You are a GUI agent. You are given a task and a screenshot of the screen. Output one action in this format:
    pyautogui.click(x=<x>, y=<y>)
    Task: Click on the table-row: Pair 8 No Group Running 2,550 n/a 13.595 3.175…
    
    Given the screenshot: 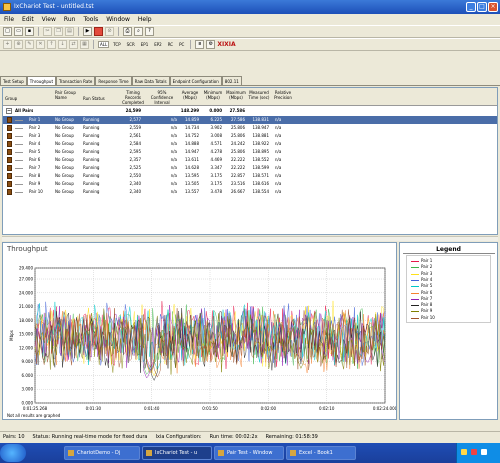 What is the action you would take?
    pyautogui.click(x=250, y=176)
    